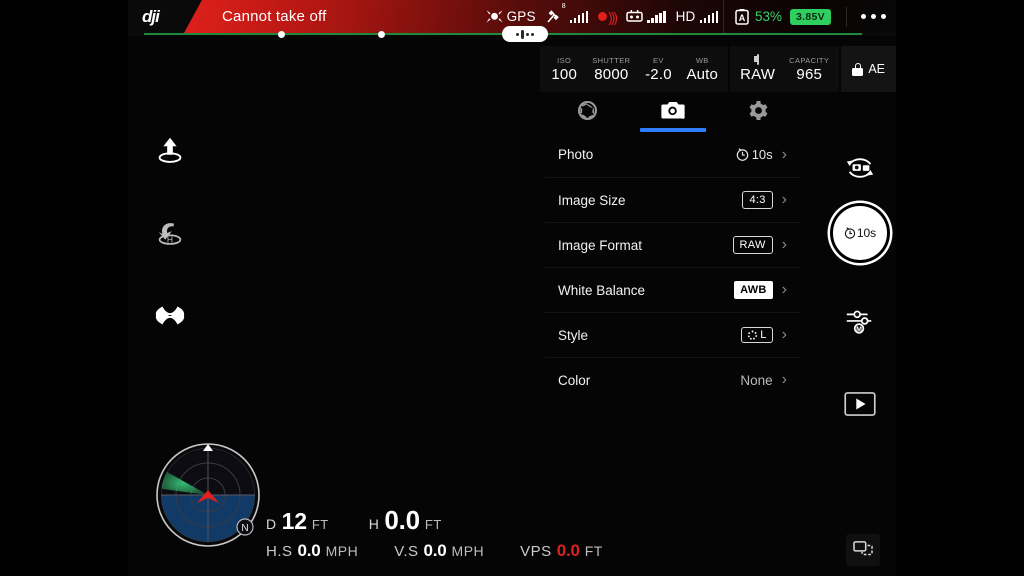 The height and width of the screenshot is (576, 1024). Describe the element at coordinates (658, 74) in the screenshot. I see `ev-value: -2.0` at that location.